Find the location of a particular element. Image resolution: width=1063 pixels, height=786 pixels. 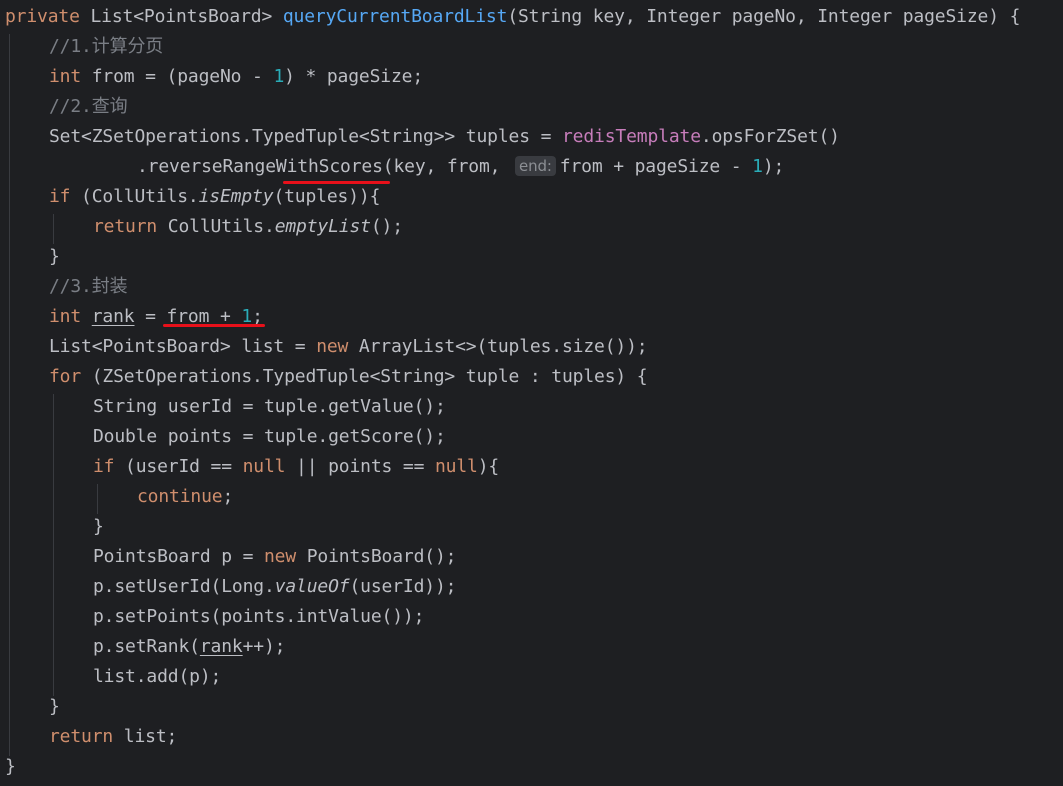

code-text: from = (pageNo - is located at coordinates (177, 76).